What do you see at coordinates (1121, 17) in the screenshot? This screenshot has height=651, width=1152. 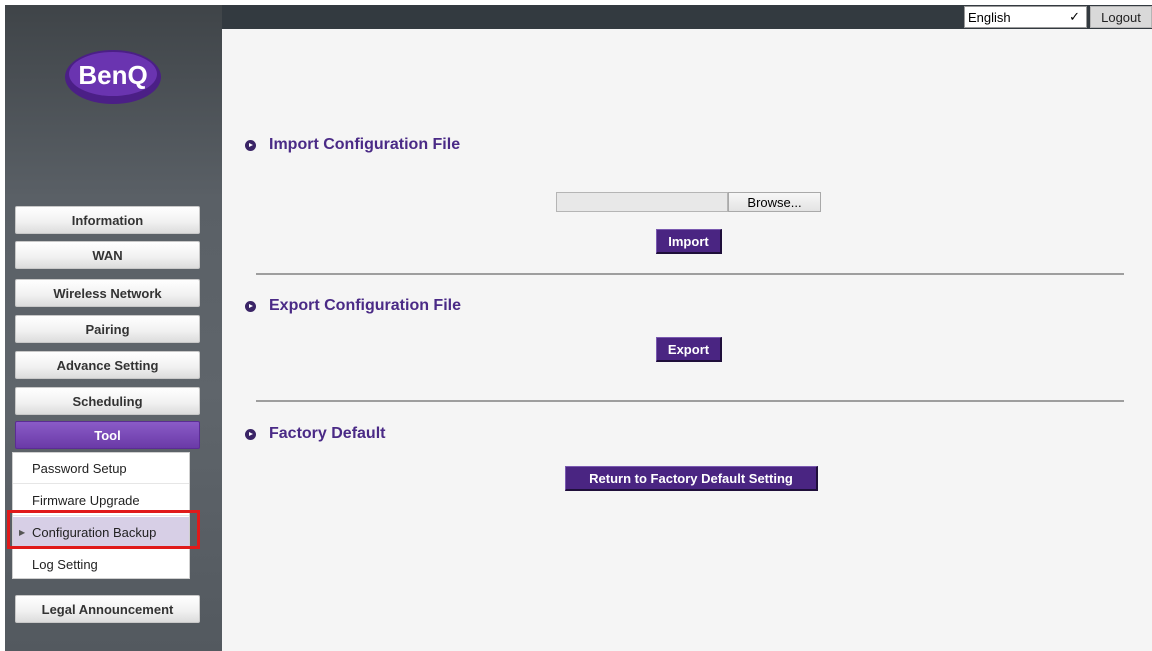 I see `logout-button: Logout` at bounding box center [1121, 17].